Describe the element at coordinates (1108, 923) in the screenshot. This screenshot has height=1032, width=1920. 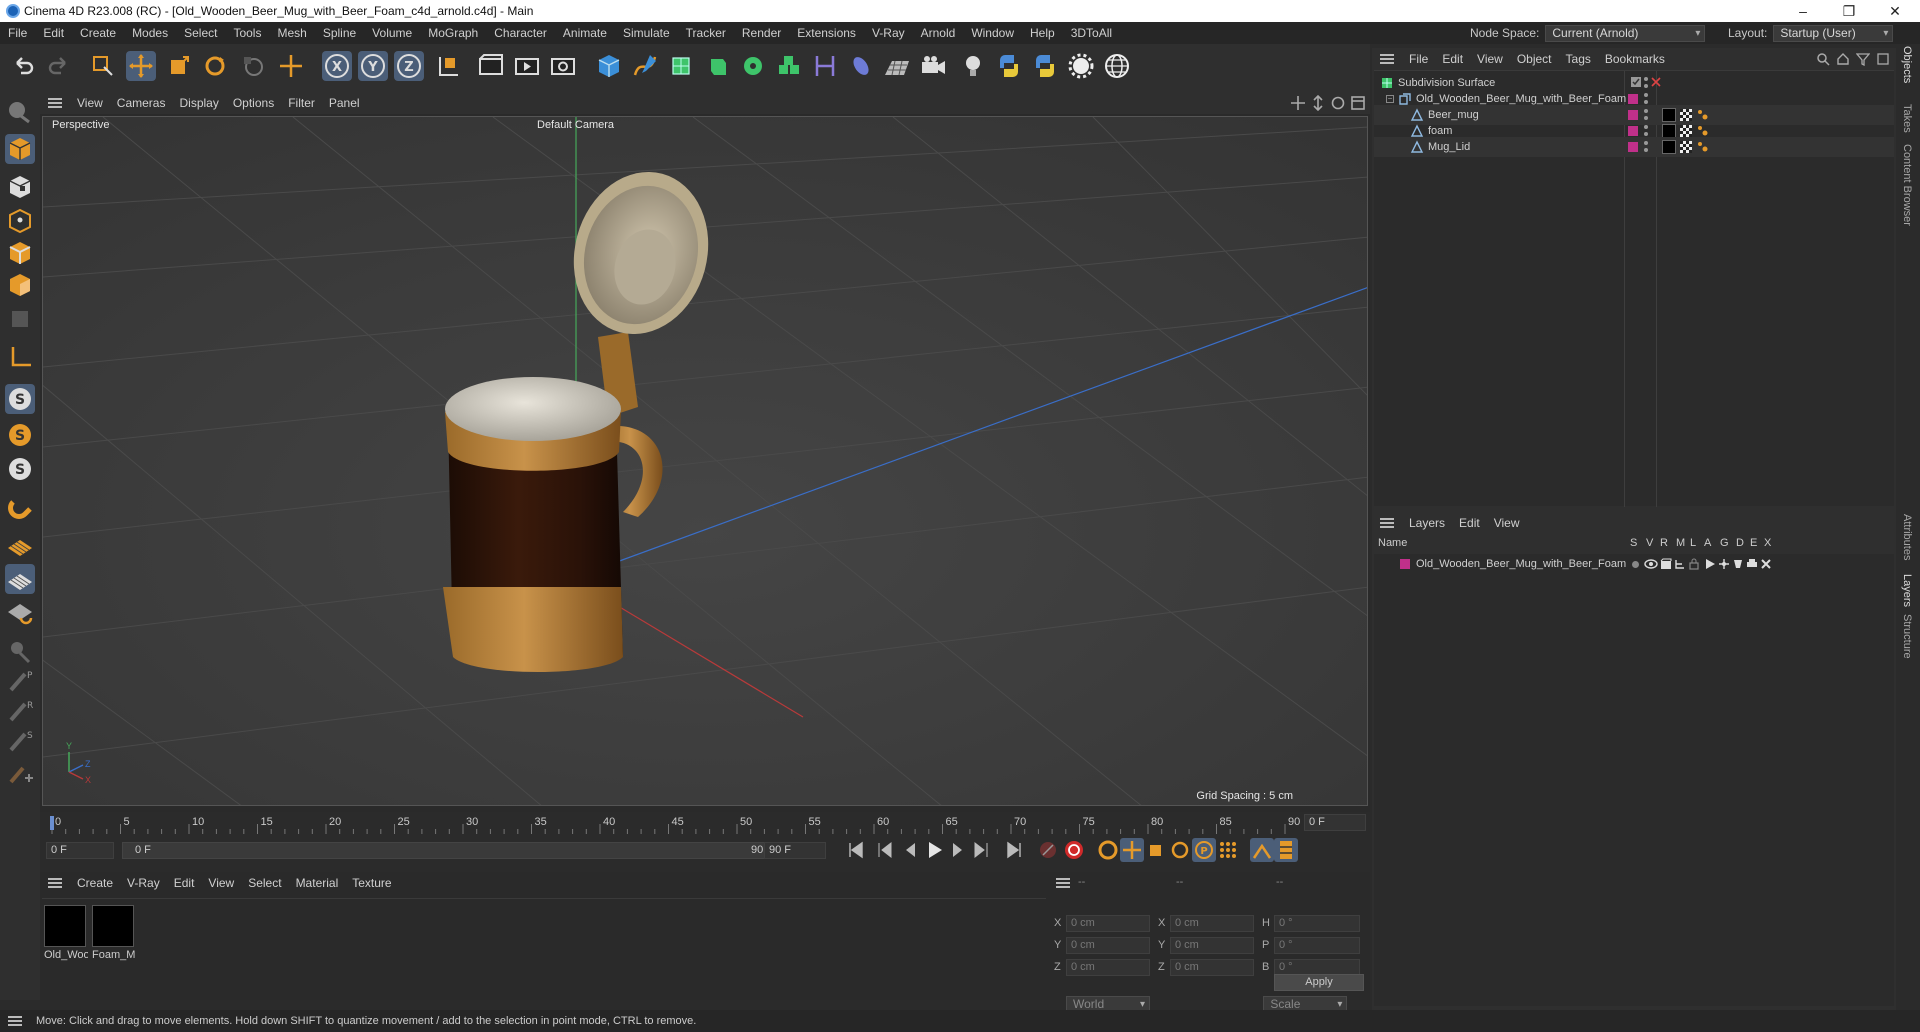
I see `position-x-field: 0 cm` at that location.